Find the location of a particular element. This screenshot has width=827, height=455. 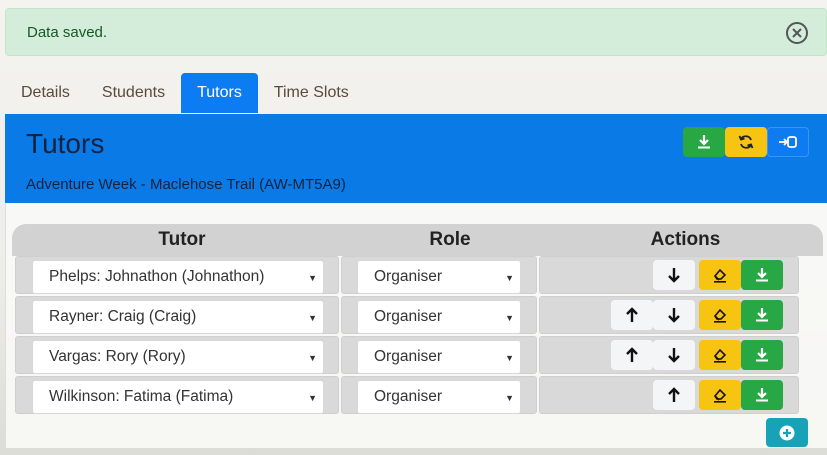

tutor-select: Rayner: Craig (Craig) ▼ is located at coordinates (178, 317).